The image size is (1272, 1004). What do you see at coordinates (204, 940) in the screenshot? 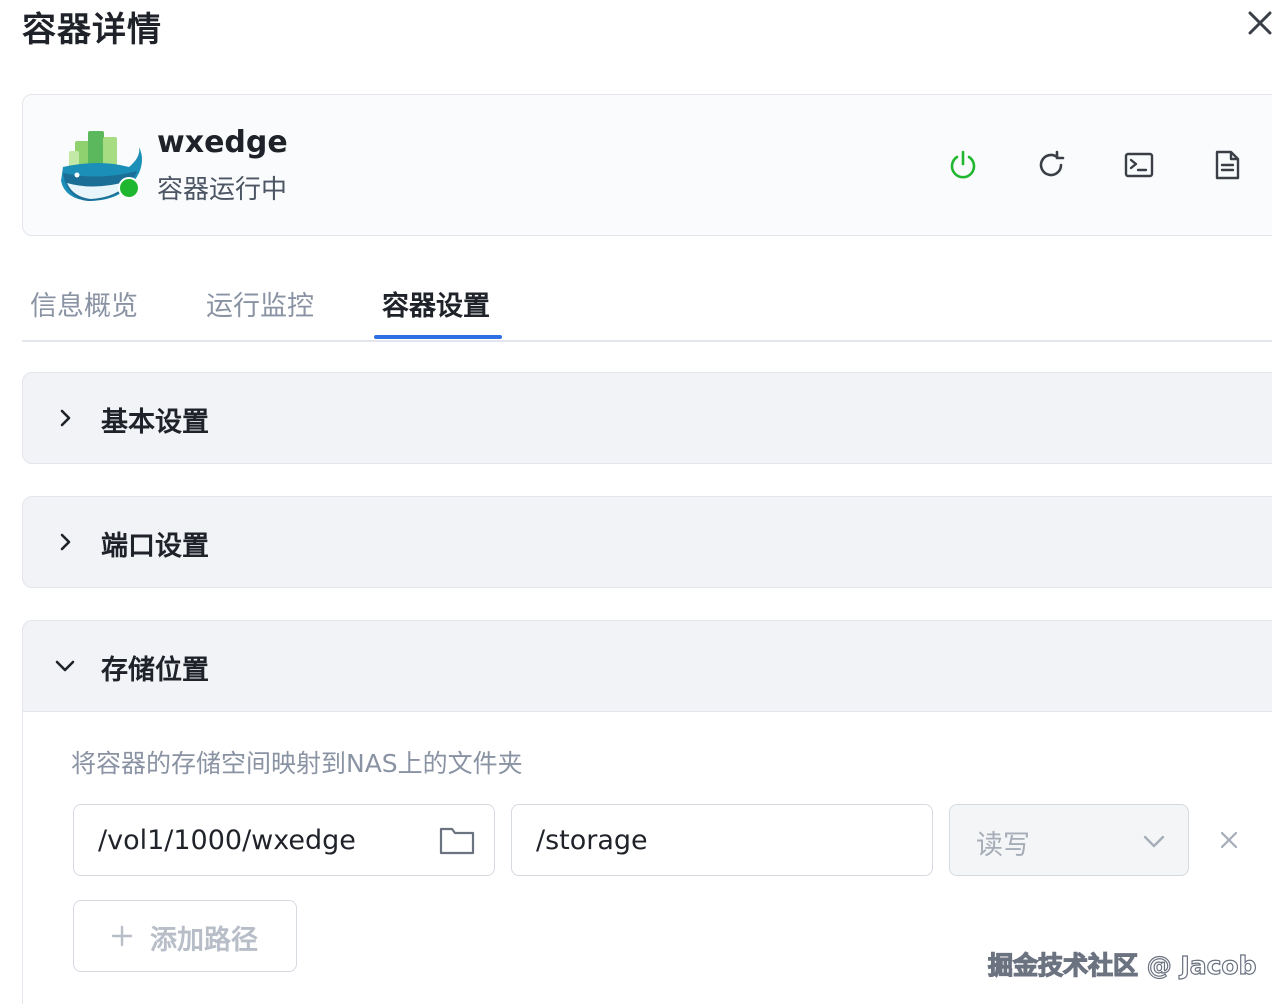
I see `add-path-label: 添加路径` at bounding box center [204, 940].